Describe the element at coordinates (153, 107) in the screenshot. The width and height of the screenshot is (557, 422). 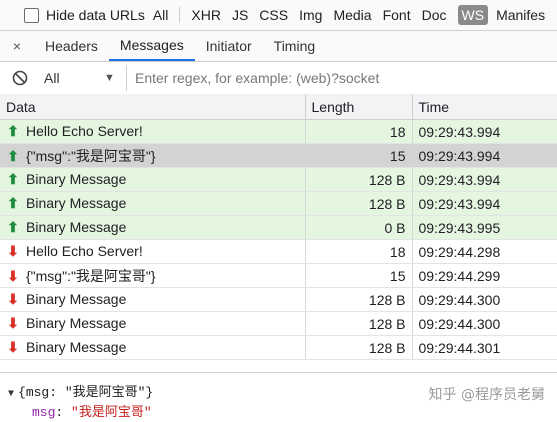
I see `column-header-data: Data` at that location.